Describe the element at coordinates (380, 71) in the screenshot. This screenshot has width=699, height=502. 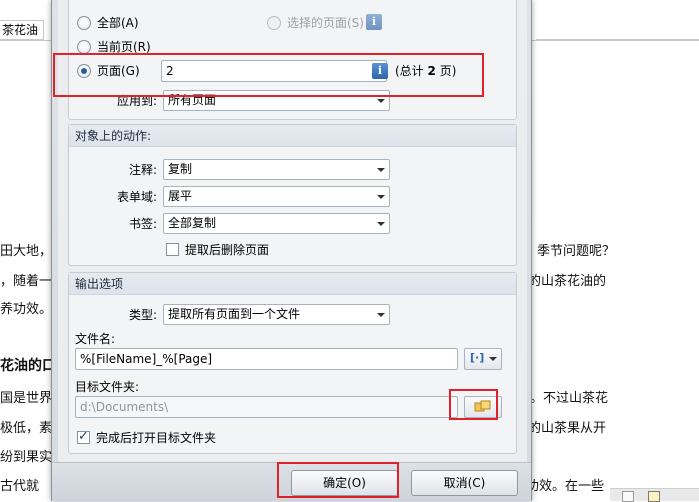
I see `pages-info-icon: i` at that location.